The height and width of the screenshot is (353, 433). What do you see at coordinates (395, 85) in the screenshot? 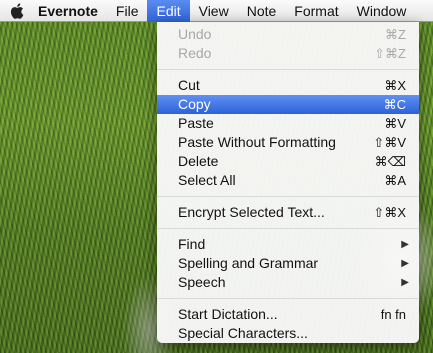
I see `menu-item-shortcut: ⌘X` at bounding box center [395, 85].